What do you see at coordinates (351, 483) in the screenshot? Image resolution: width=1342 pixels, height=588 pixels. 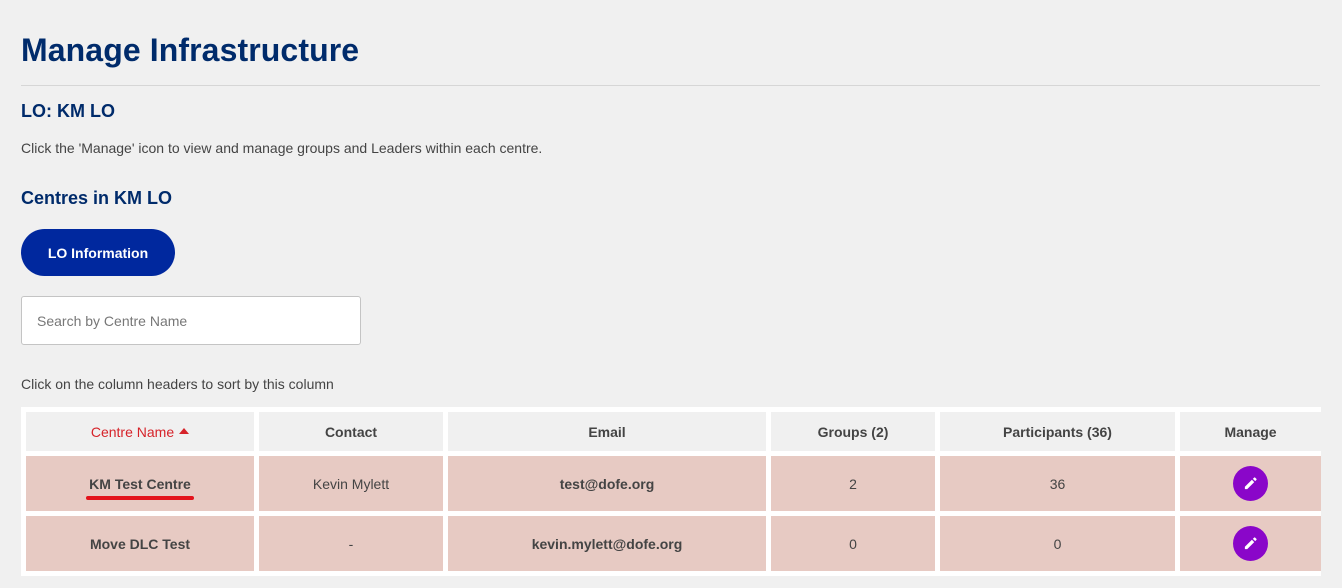 I see `cell-contact: Kevin Mylett` at bounding box center [351, 483].